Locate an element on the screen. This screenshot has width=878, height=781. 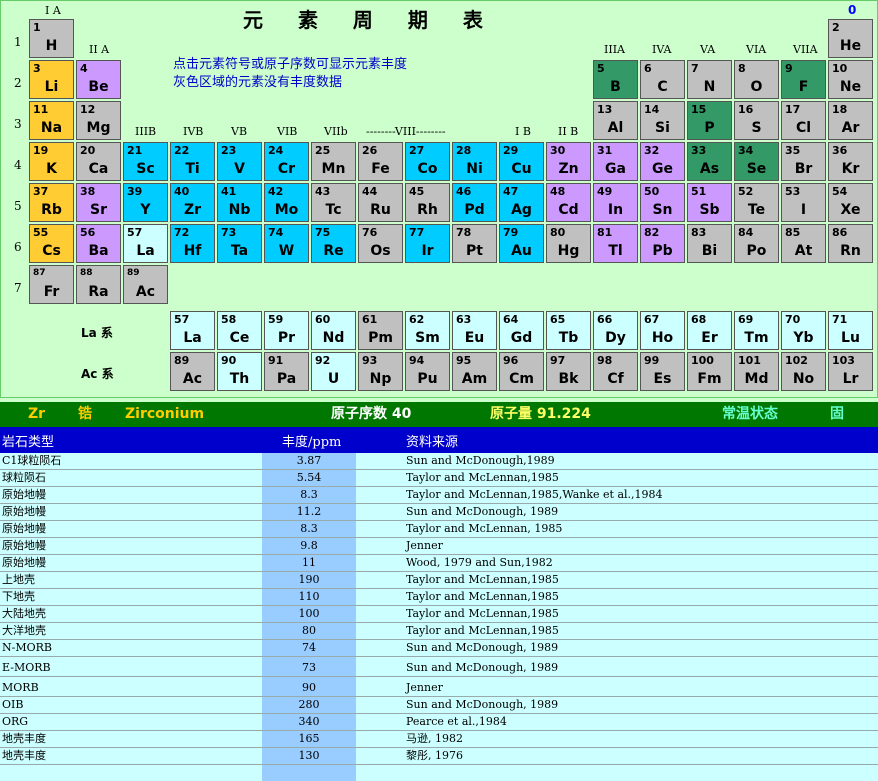
element-cell-yb-series: 70 Yb is located at coordinates (803, 330).